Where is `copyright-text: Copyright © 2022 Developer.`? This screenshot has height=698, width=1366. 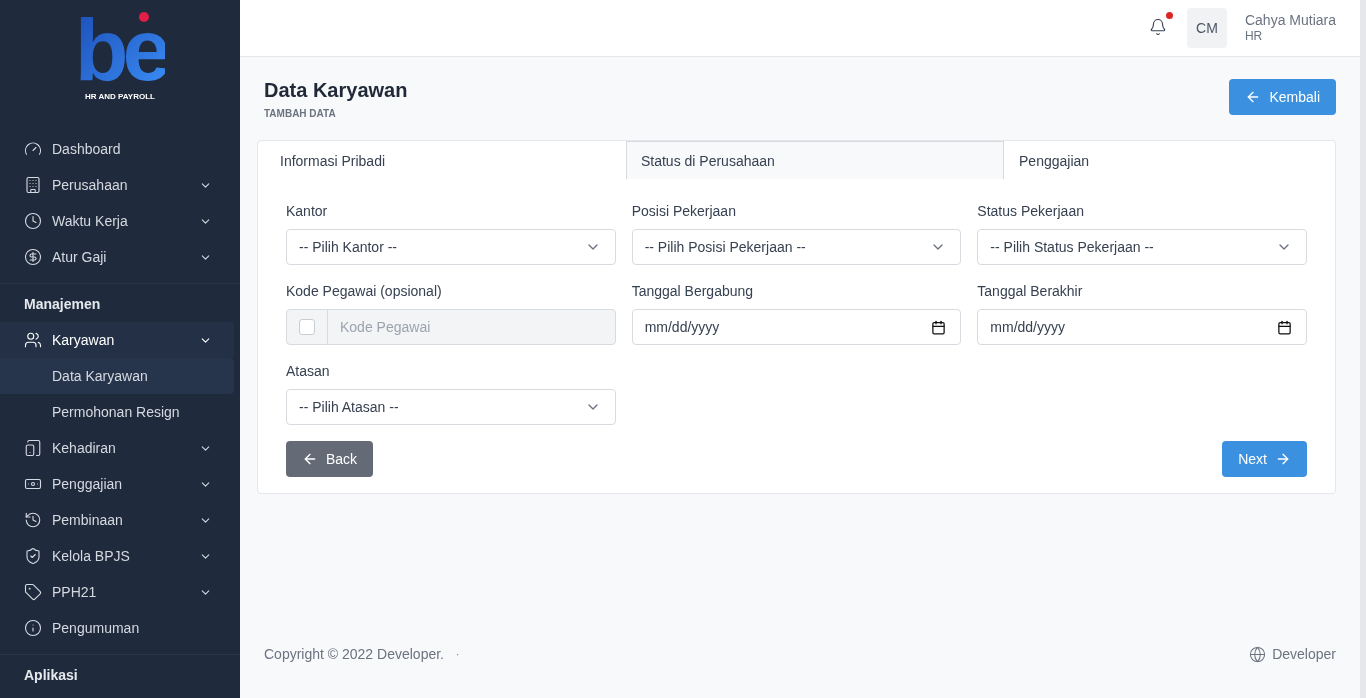 copyright-text: Copyright © 2022 Developer. is located at coordinates (354, 654).